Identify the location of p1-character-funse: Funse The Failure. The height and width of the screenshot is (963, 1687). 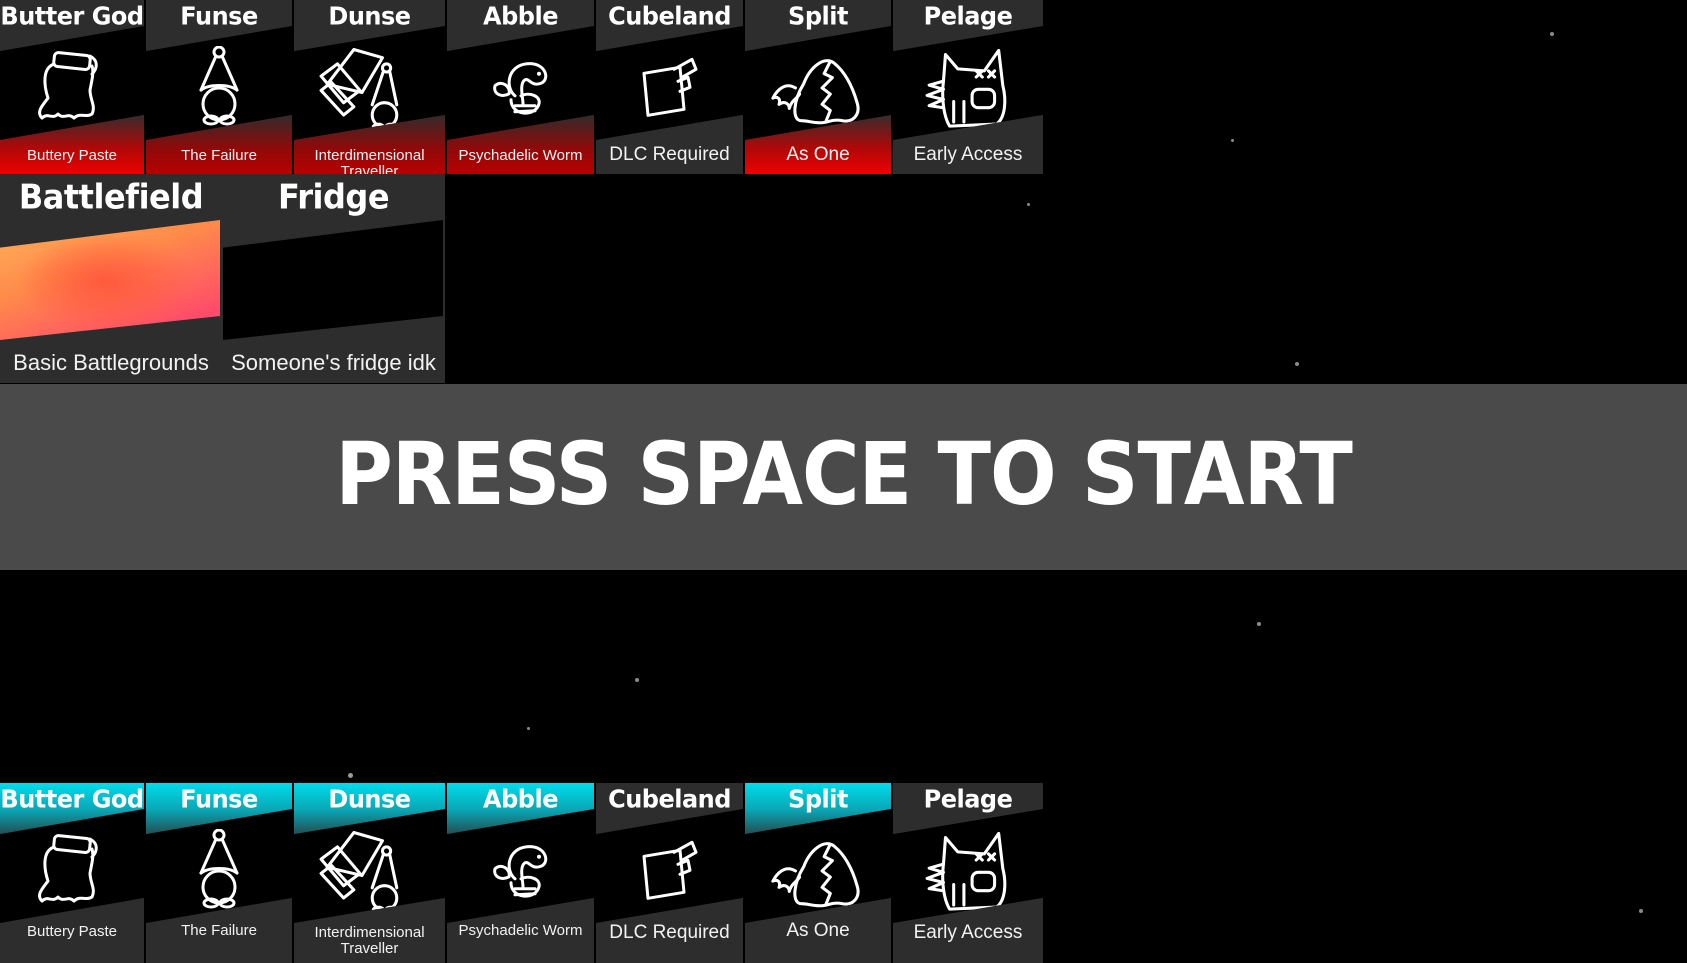
(219, 87).